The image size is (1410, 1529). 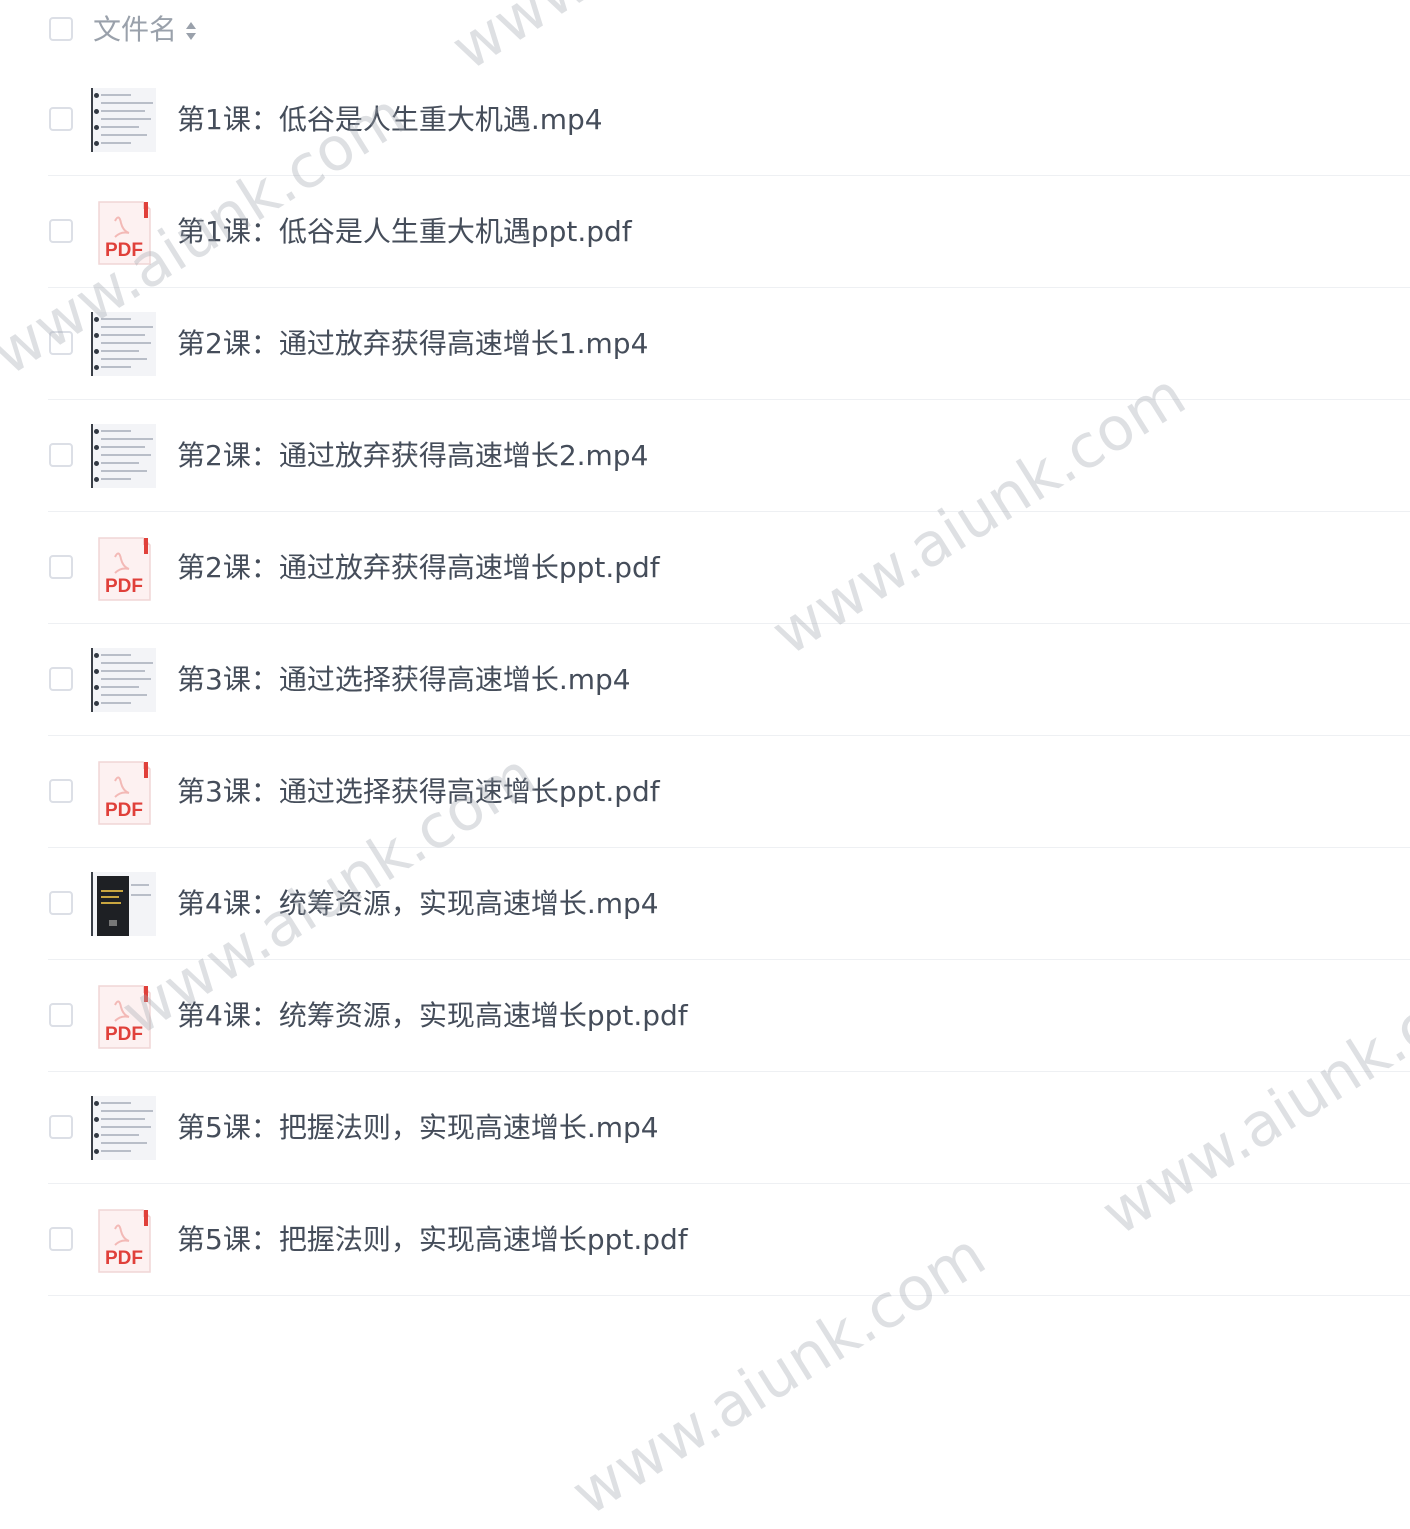 I want to click on select-all-checkbox, so click(x=61, y=29).